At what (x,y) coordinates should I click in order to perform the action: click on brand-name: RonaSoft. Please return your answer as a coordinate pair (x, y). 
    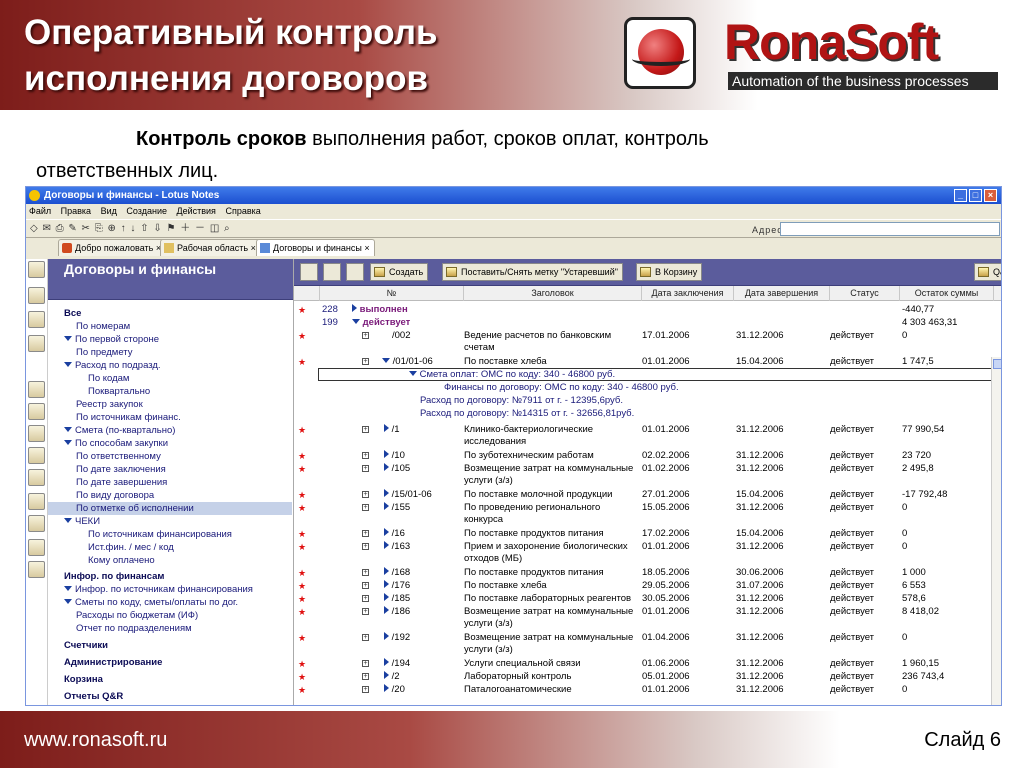
    Looking at the image, I should click on (831, 42).